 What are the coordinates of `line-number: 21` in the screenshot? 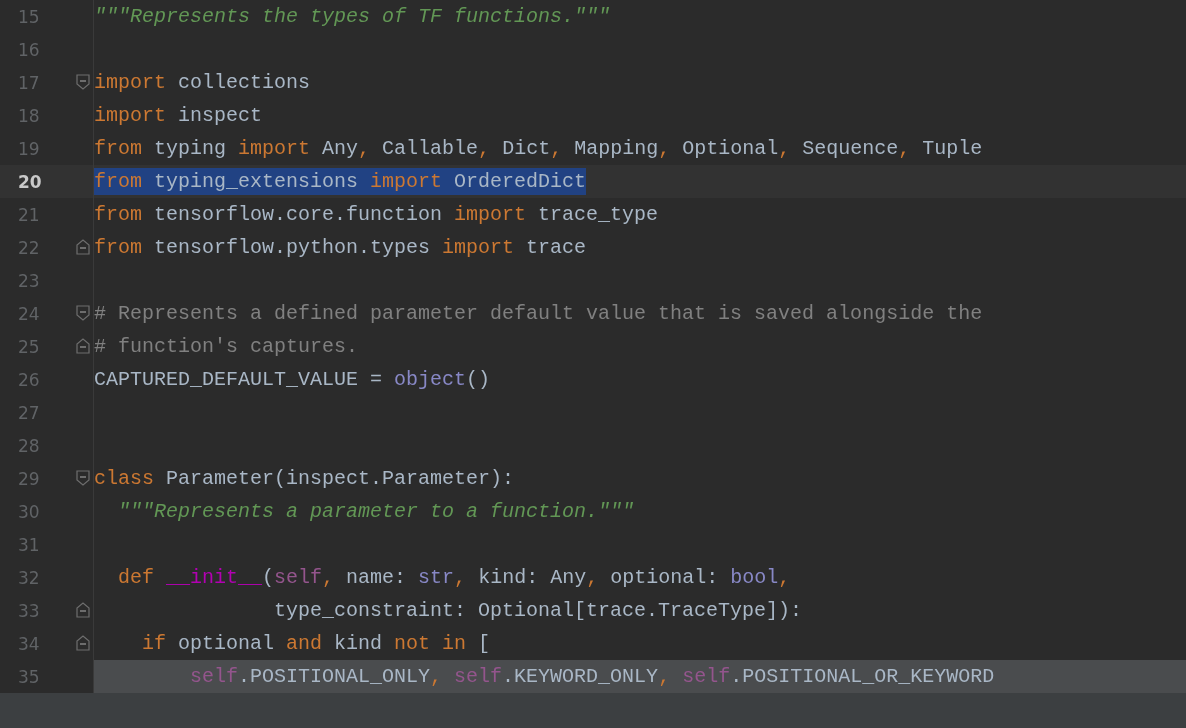 It's located at (29, 214).